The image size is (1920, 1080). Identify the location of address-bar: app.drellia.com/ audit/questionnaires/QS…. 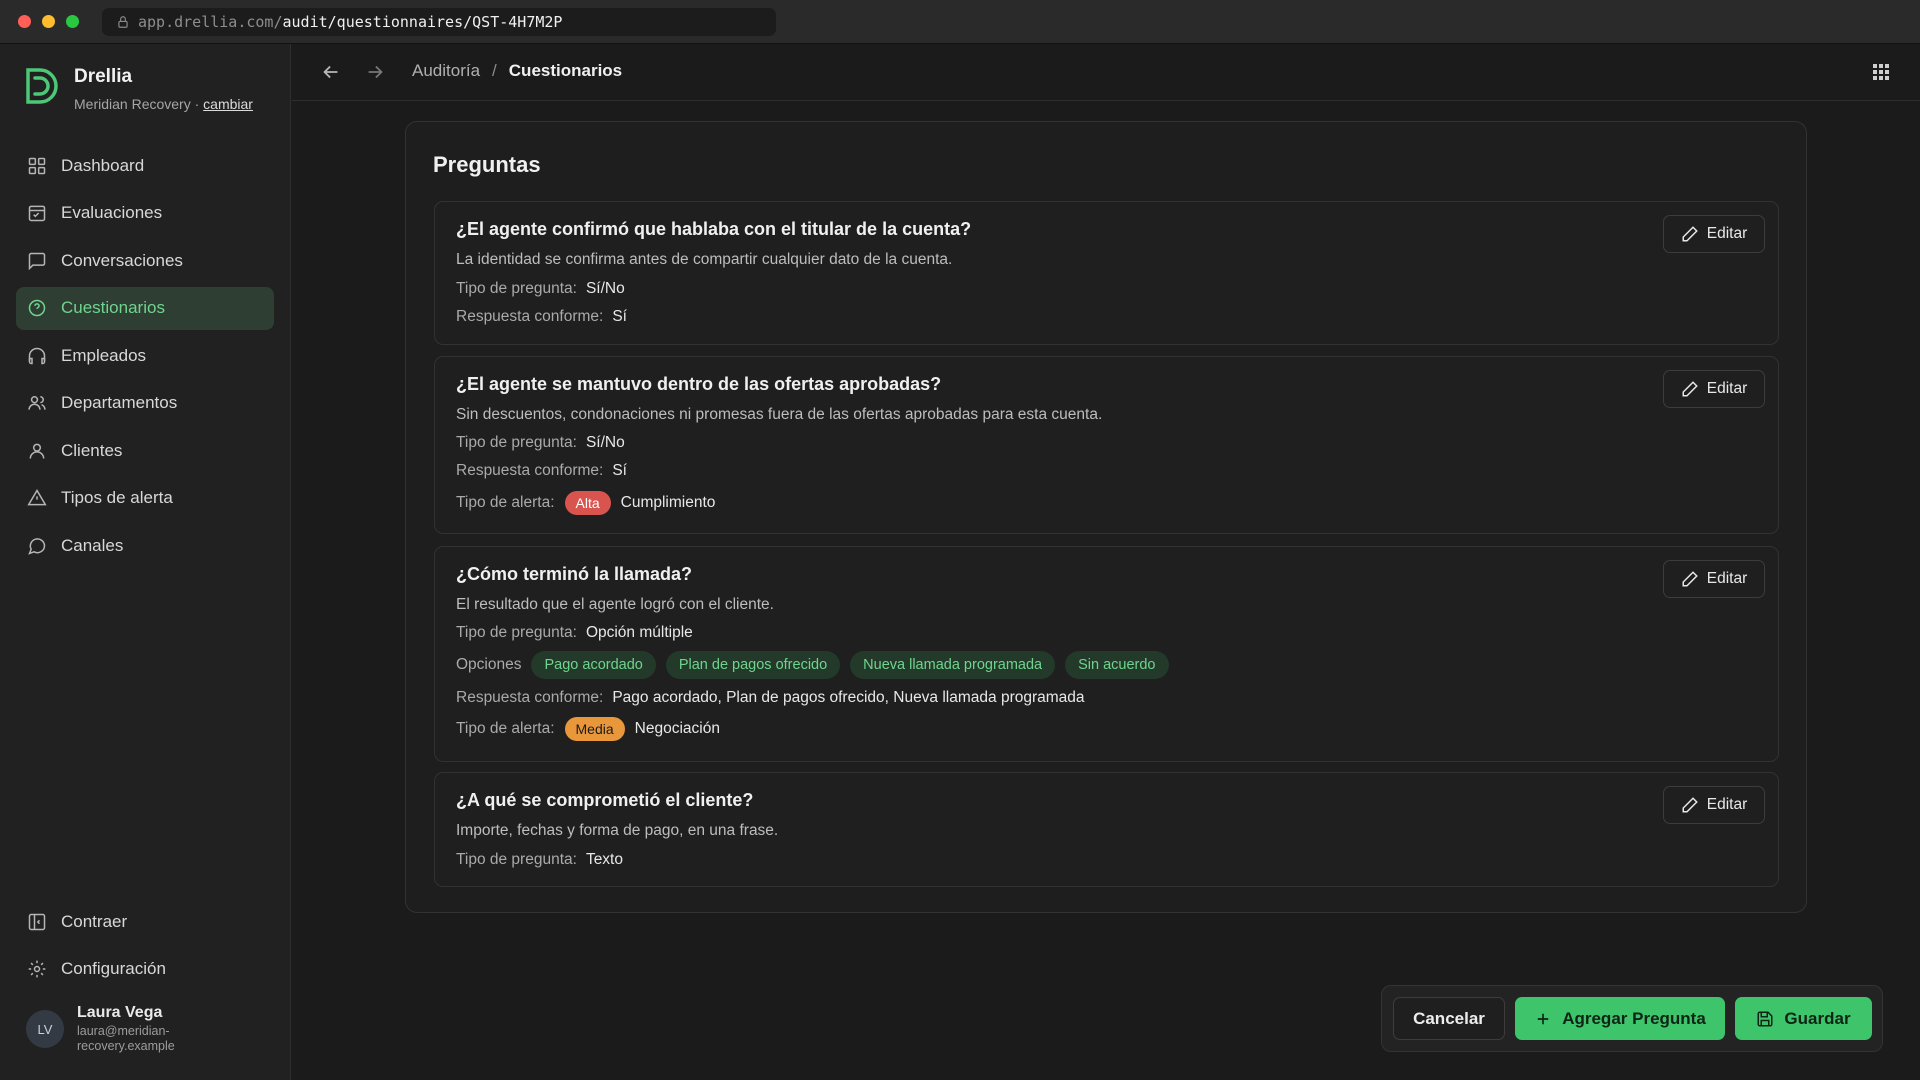
(439, 22).